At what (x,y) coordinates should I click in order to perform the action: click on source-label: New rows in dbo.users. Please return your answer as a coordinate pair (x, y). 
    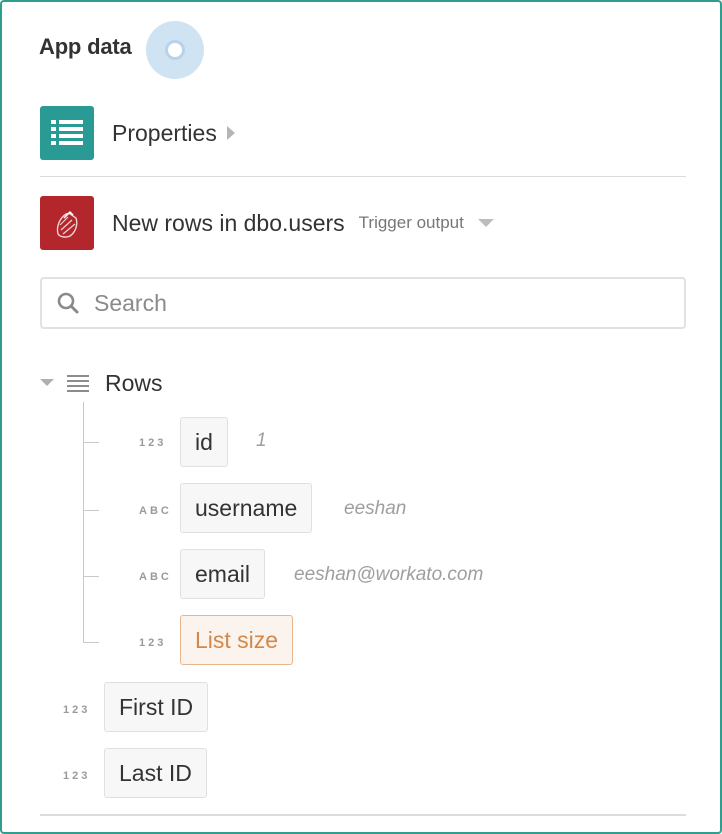
    Looking at the image, I should click on (228, 222).